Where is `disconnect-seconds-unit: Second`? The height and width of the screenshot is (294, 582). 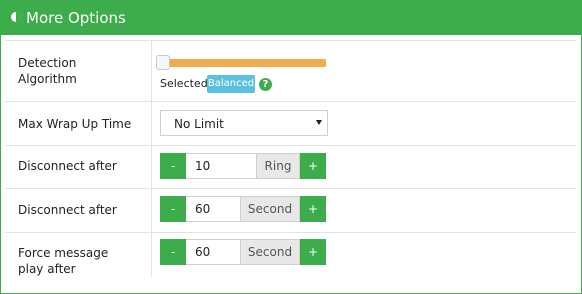
disconnect-seconds-unit: Second is located at coordinates (270, 209).